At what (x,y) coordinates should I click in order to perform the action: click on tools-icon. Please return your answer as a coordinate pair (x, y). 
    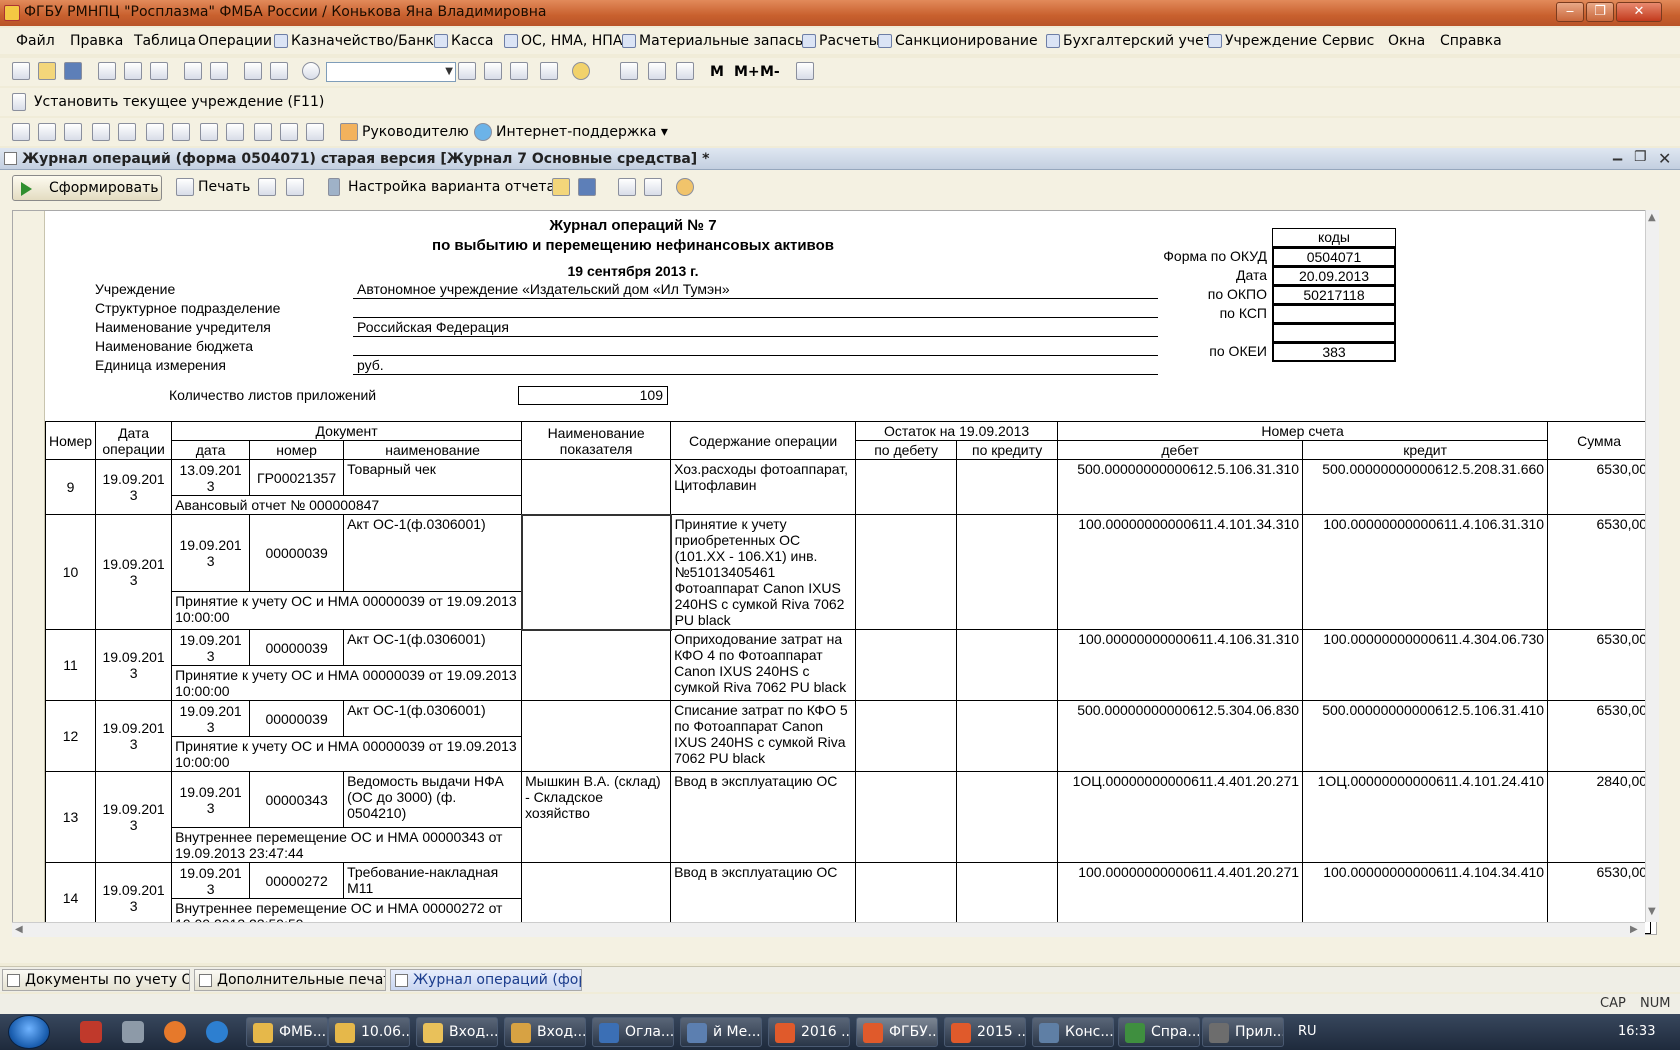
    Looking at the image, I should click on (805, 71).